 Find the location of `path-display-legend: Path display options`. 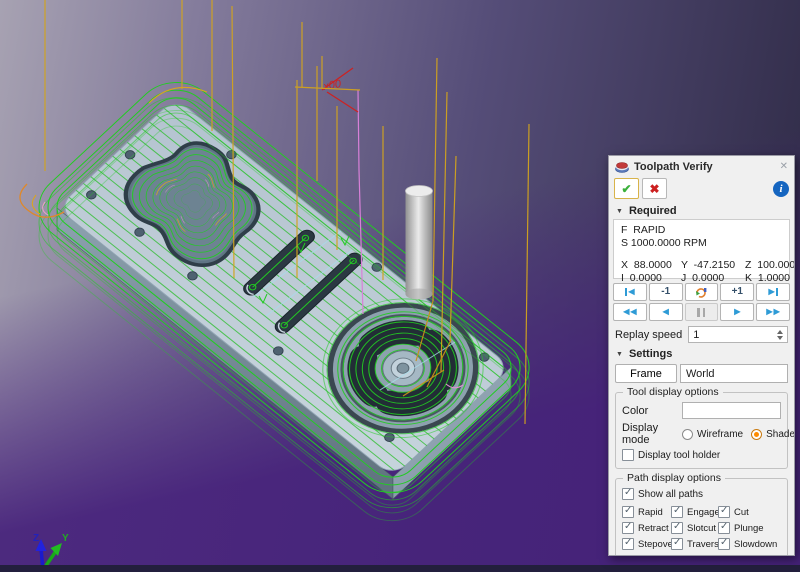

path-display-legend: Path display options is located at coordinates (674, 478).